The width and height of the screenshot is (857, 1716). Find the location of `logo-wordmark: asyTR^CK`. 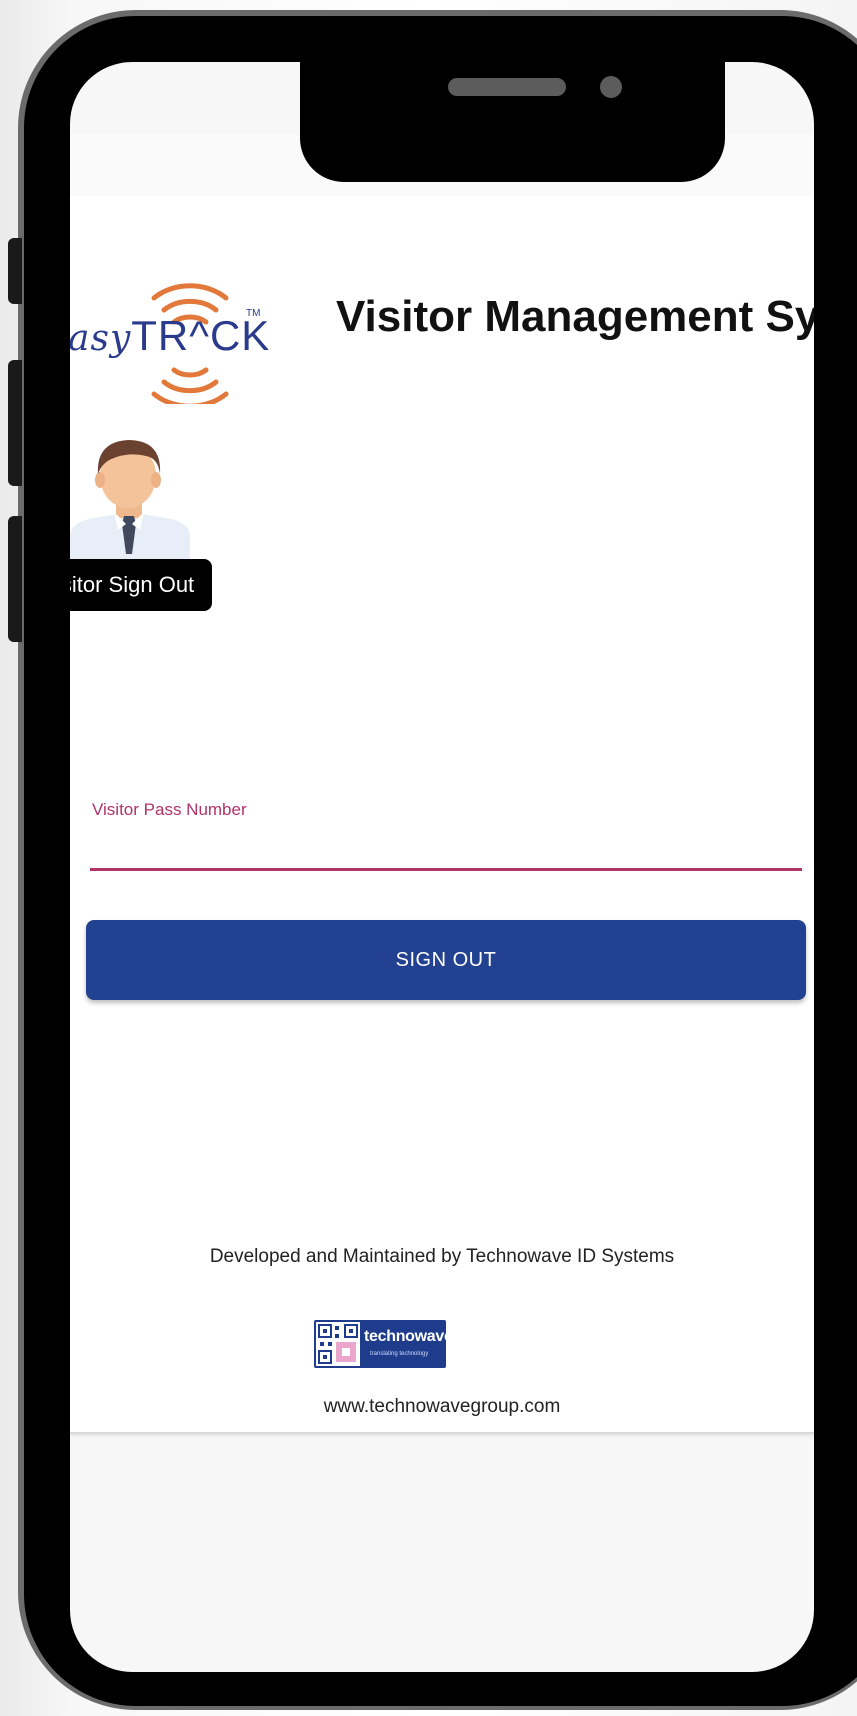

logo-wordmark: asyTR^CK is located at coordinates (170, 335).